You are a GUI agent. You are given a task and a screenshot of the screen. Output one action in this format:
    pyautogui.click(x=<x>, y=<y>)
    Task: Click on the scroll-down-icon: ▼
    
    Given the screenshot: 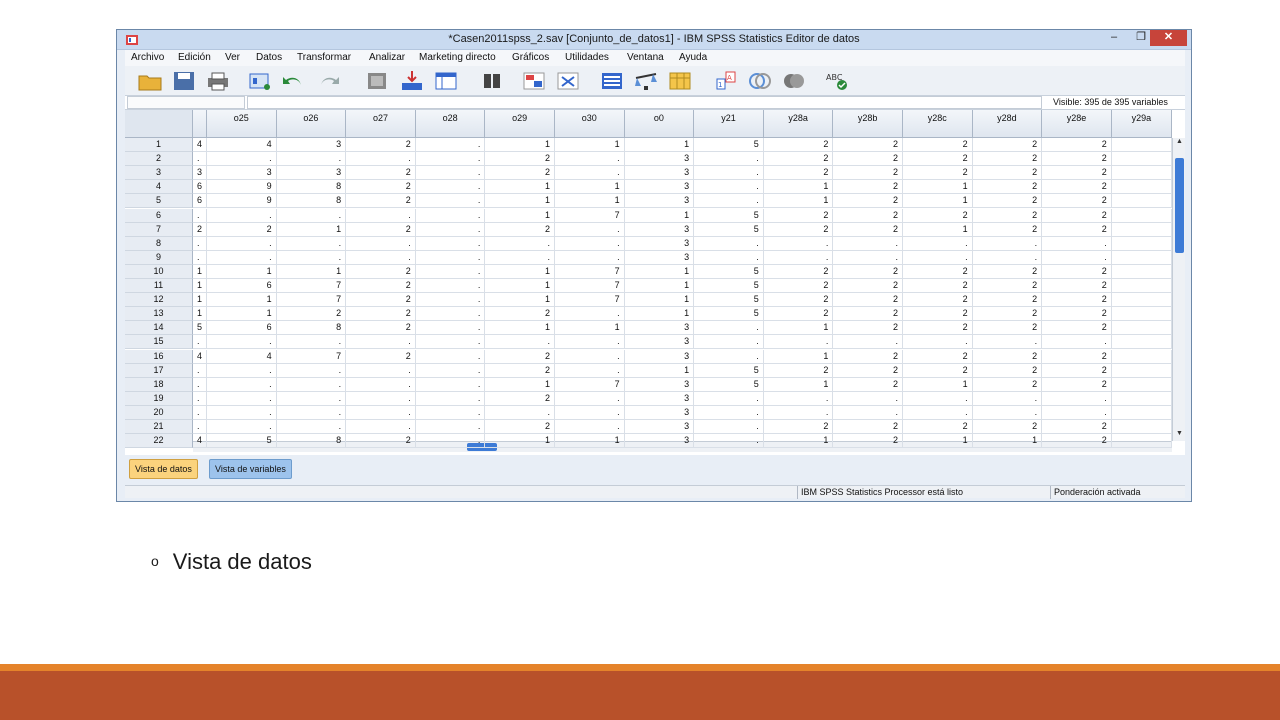 What is the action you would take?
    pyautogui.click(x=1179, y=435)
    